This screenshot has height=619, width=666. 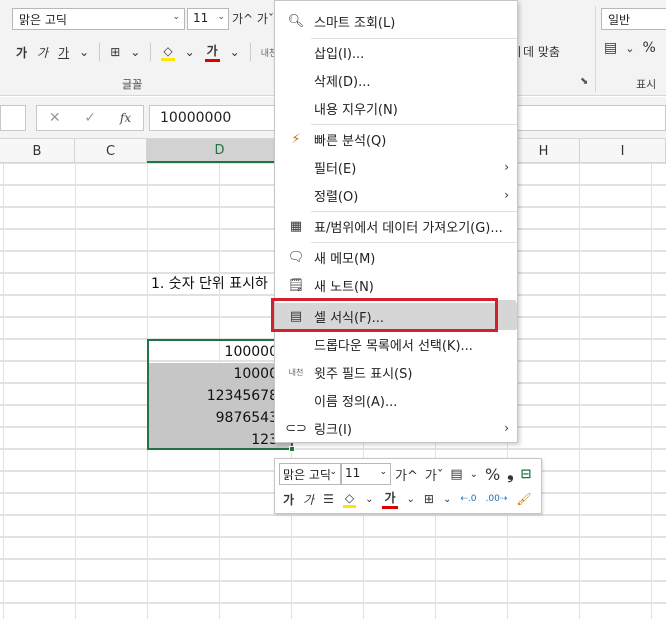 I want to click on menu-item-show-phonetic: 내천 윗주 필드 표시(S), so click(x=396, y=372).